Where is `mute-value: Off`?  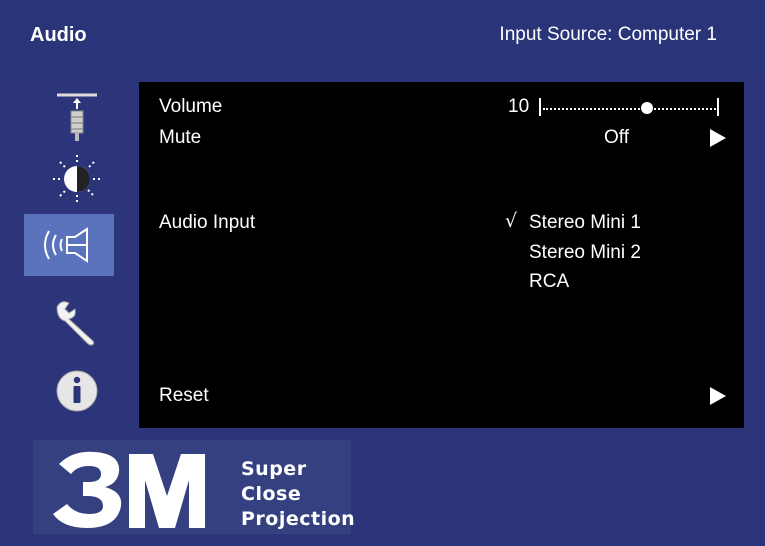 mute-value: Off is located at coordinates (616, 137).